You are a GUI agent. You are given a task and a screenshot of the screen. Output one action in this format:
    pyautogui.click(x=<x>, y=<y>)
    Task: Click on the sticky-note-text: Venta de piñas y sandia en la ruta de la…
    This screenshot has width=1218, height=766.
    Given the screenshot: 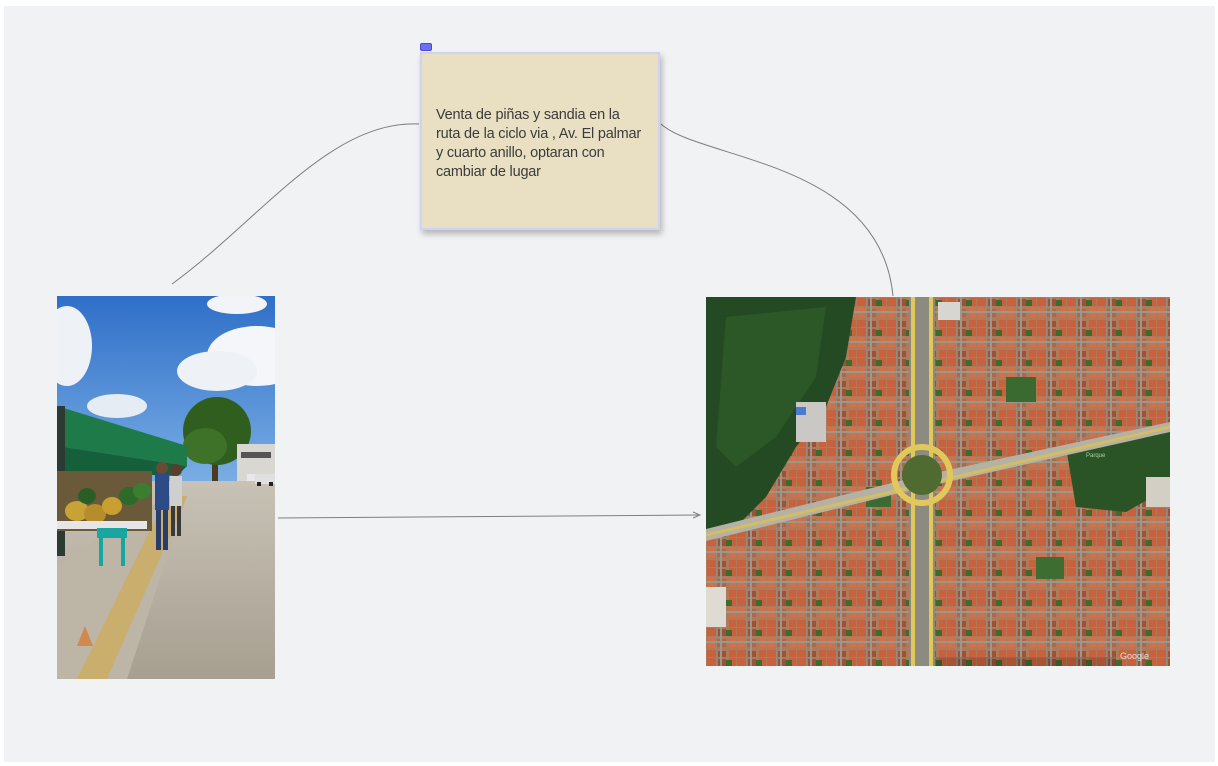 What is the action you would take?
    pyautogui.click(x=541, y=144)
    